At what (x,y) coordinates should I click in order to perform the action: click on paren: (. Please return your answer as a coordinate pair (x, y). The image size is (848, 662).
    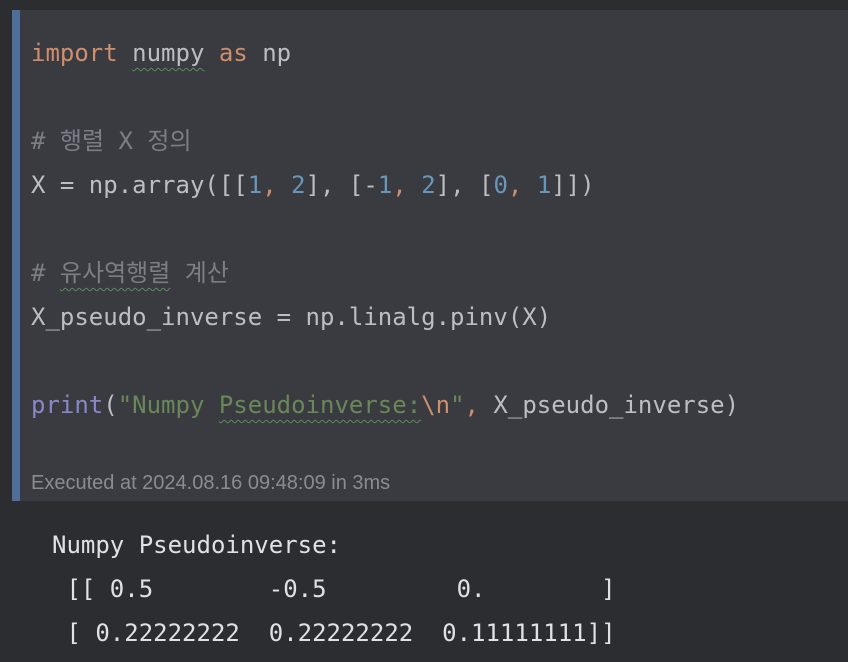
    Looking at the image, I should click on (110, 405).